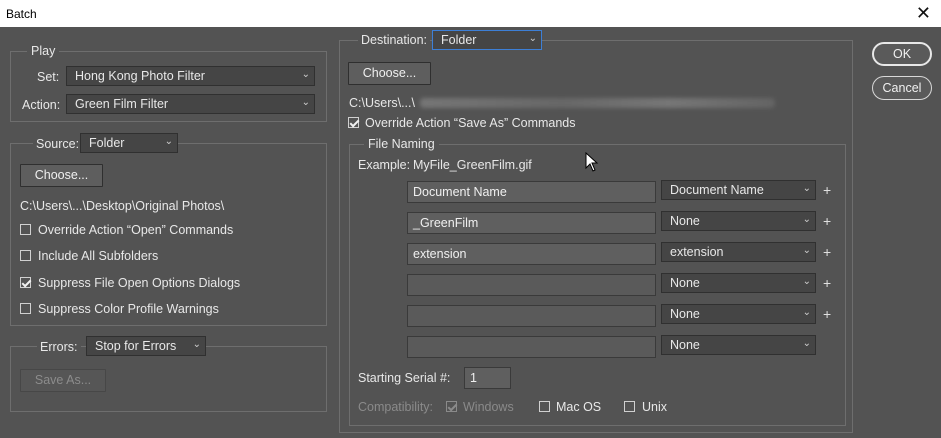 The width and height of the screenshot is (941, 438). Describe the element at coordinates (394, 40) in the screenshot. I see `destination-label: Destination:` at that location.